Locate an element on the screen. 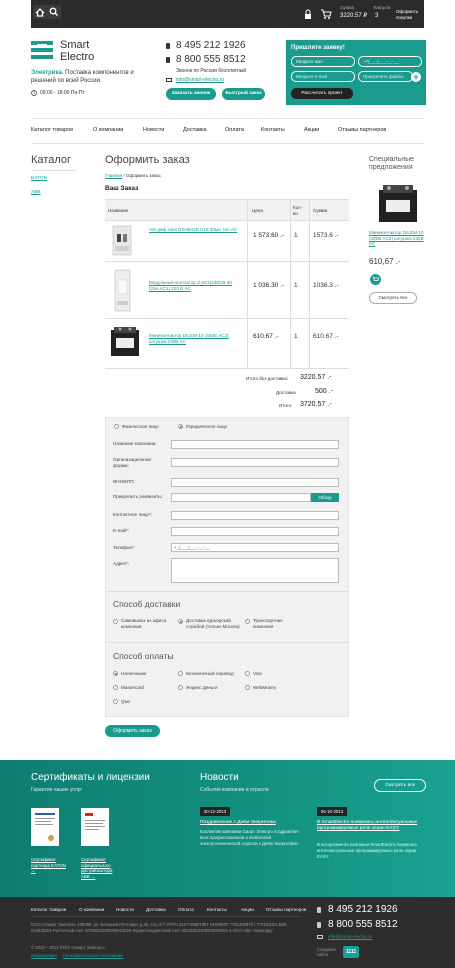  nav-promos: Акции is located at coordinates (311, 130).